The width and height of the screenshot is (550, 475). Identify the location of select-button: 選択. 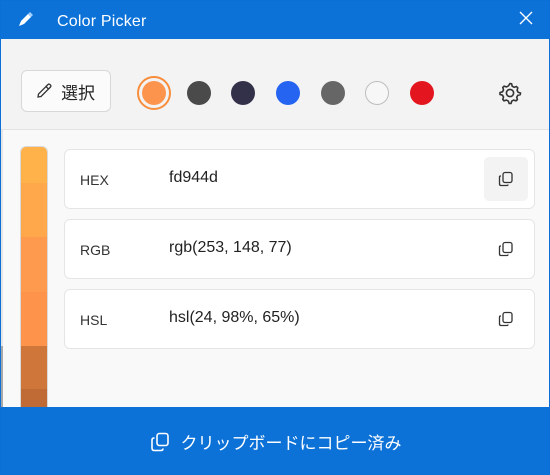
(66, 91).